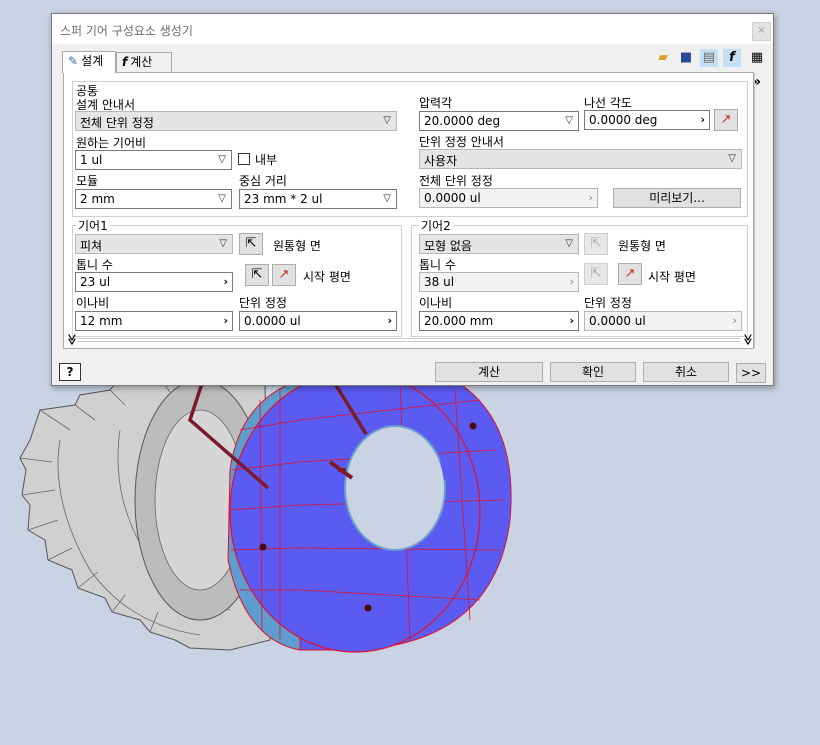  What do you see at coordinates (93, 303) in the screenshot?
I see `gear1-face-width-label: 이나비` at bounding box center [93, 303].